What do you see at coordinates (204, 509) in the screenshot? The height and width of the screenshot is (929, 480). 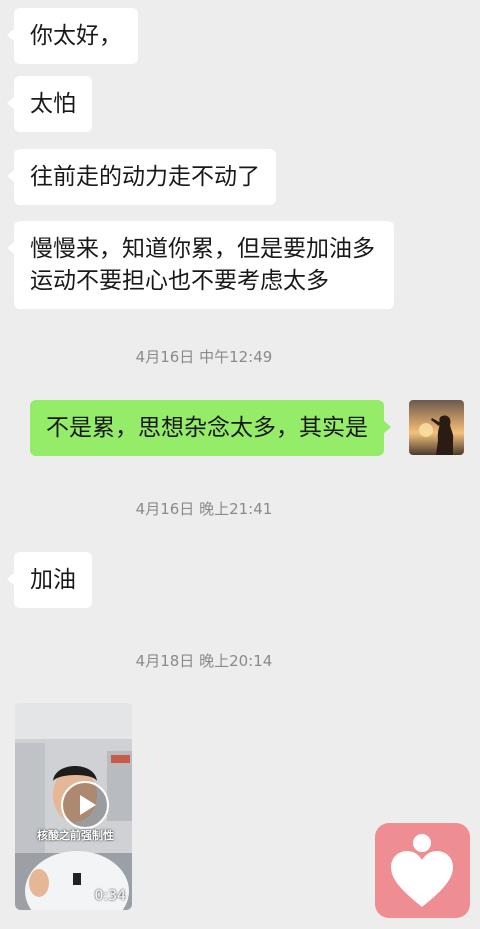 I see `timestamp: 4月16日 晚上21:41` at bounding box center [204, 509].